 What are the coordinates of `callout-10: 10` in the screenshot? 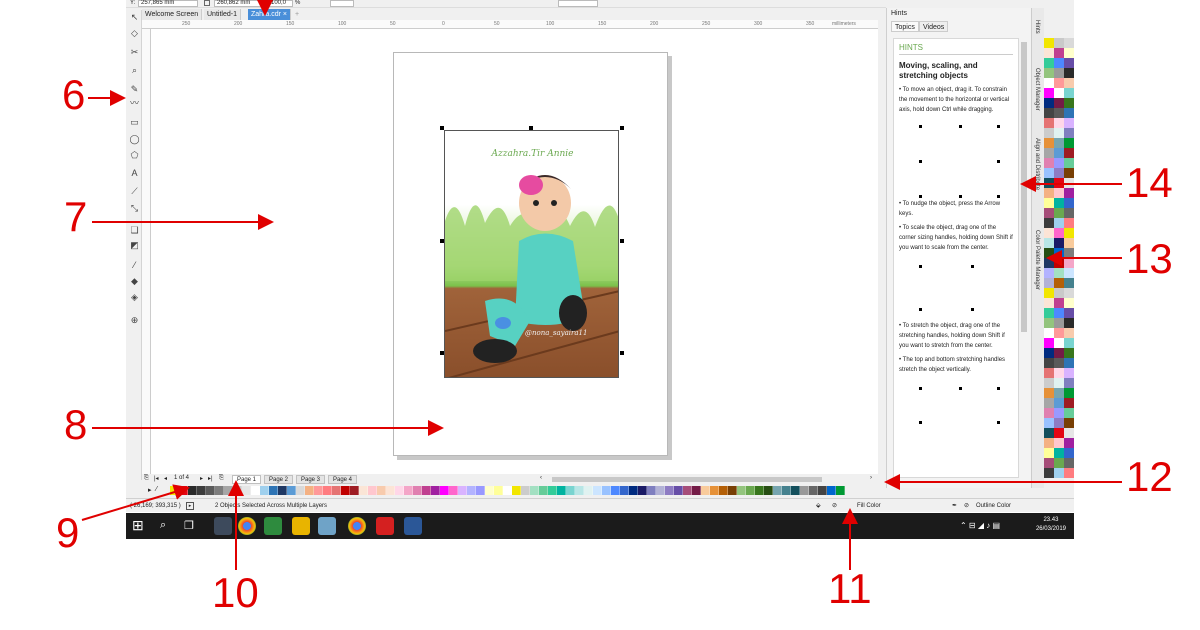 It's located at (235, 592).